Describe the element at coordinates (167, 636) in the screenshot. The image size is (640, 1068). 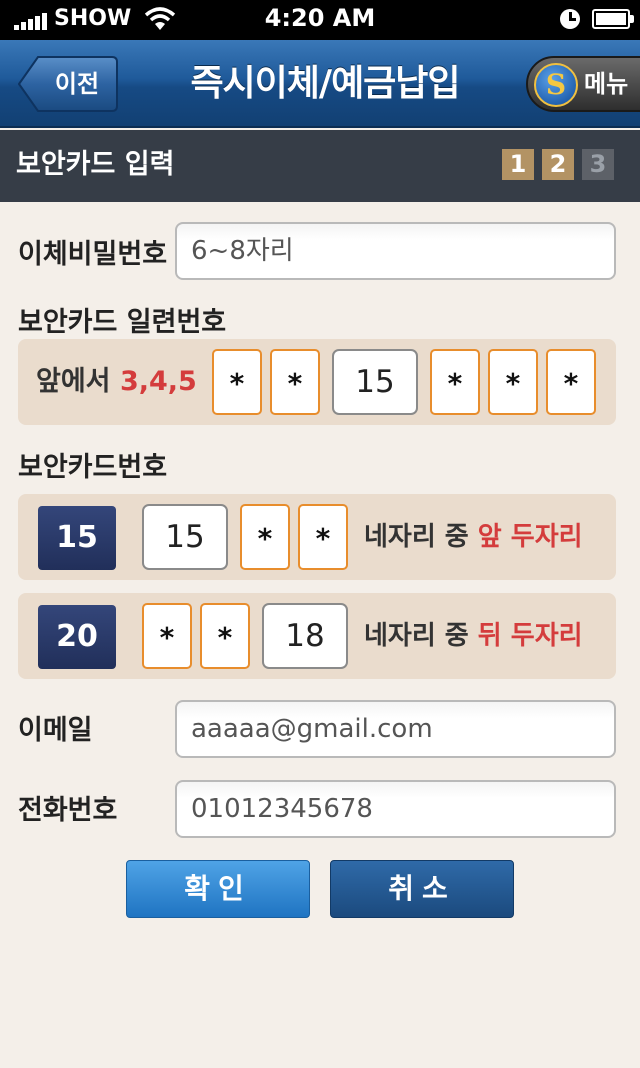
I see `card-cell-2-1: *` at that location.